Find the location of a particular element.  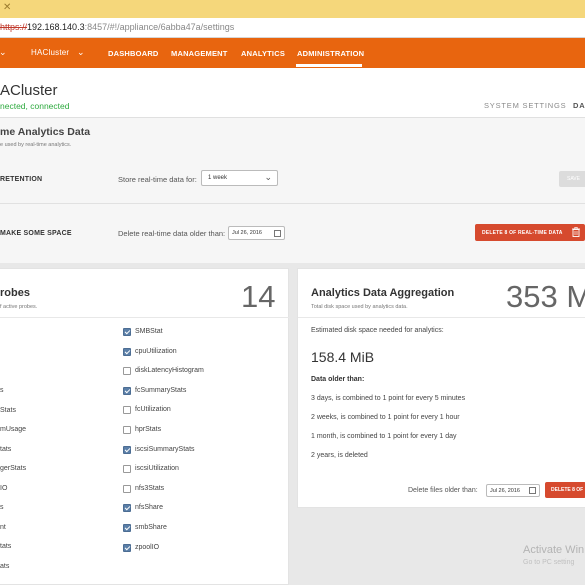

probe-name: smbShare is located at coordinates (151, 527).